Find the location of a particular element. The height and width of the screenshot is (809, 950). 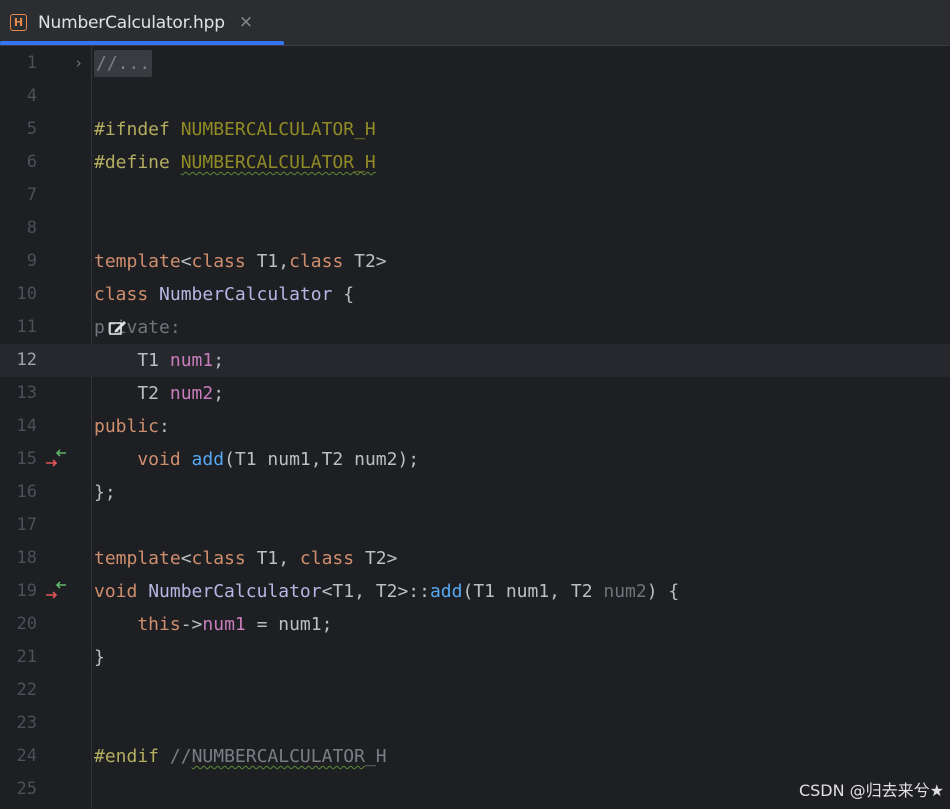

code-text: template<class T1, class T2> is located at coordinates (246, 558).